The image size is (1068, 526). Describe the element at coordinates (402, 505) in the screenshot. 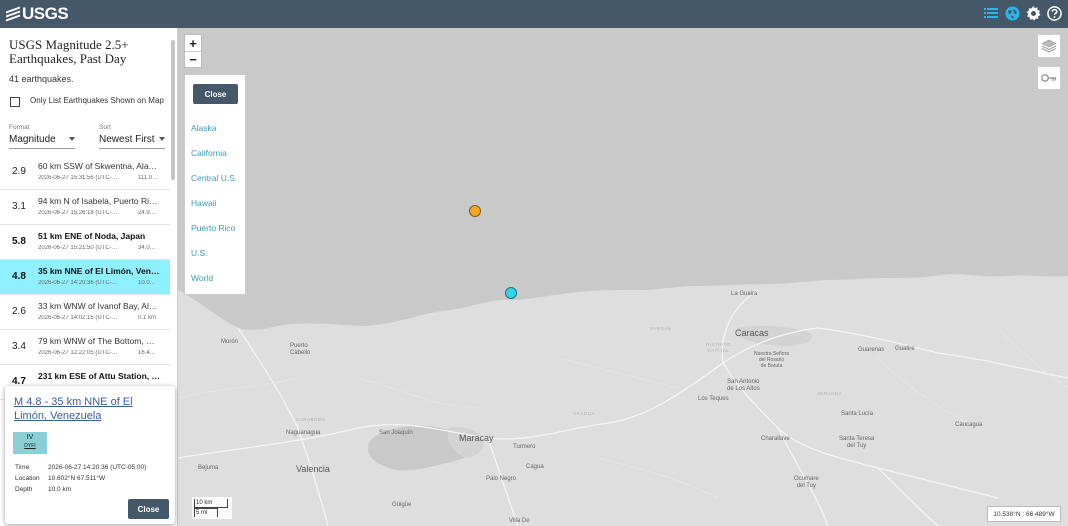

I see `map-label-guigue: Güigüe` at that location.